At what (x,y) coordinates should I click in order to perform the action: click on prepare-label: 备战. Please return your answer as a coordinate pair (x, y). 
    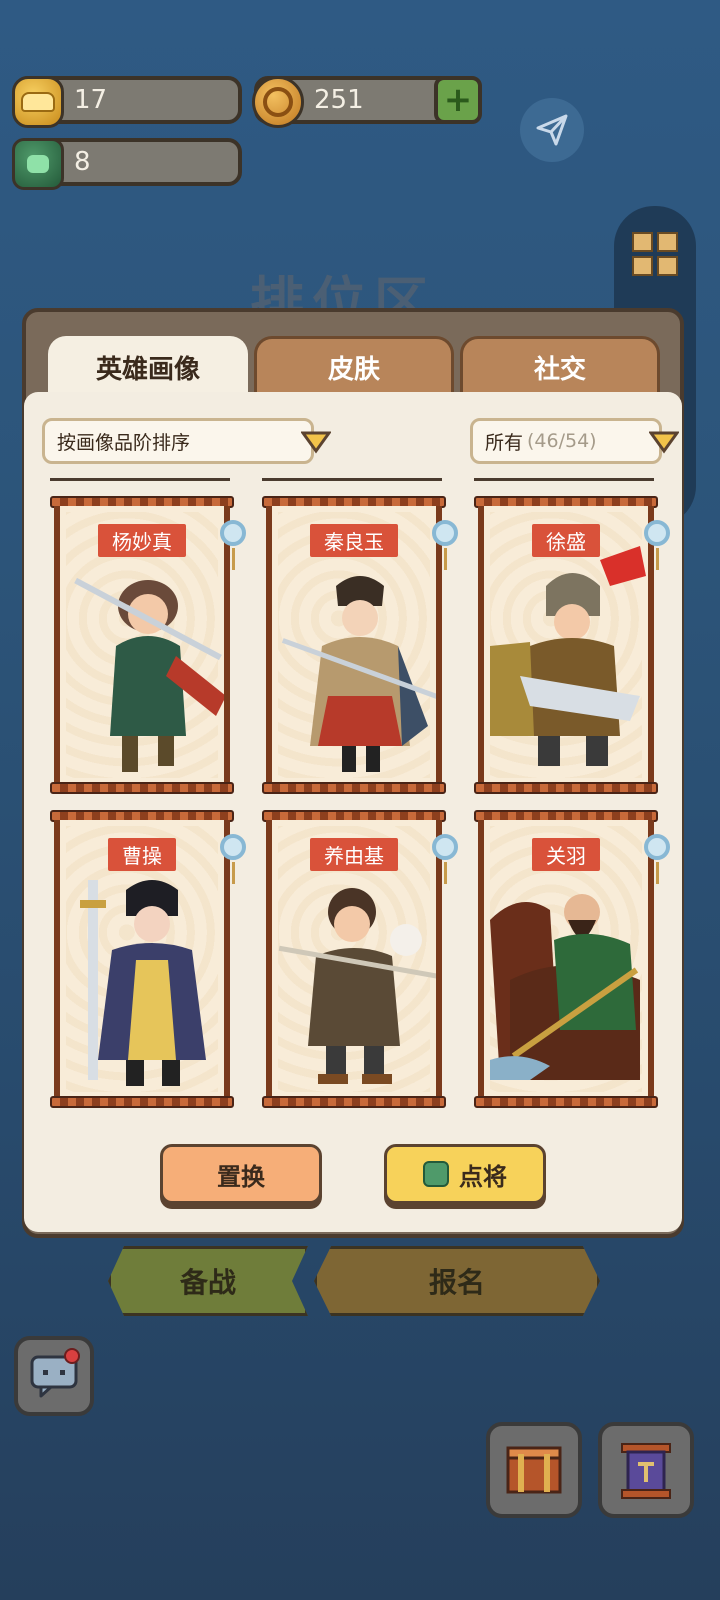
    Looking at the image, I should click on (207, 1282).